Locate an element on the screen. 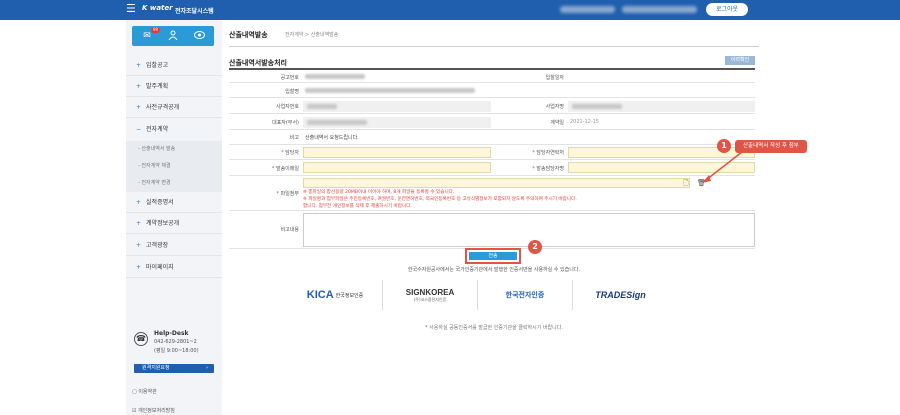  form-row: 입찰명 is located at coordinates (492, 90).